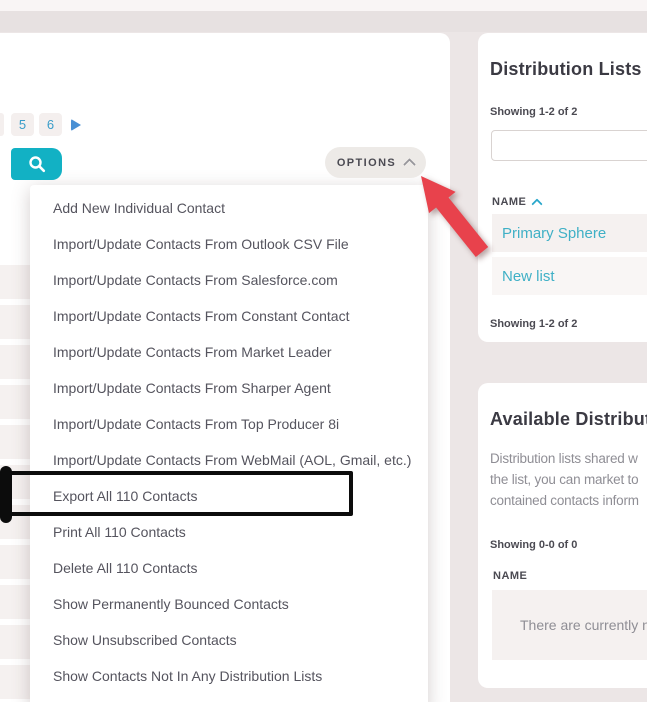 The height and width of the screenshot is (702, 647). I want to click on contact-table-rows-partial, so click(15, 483).